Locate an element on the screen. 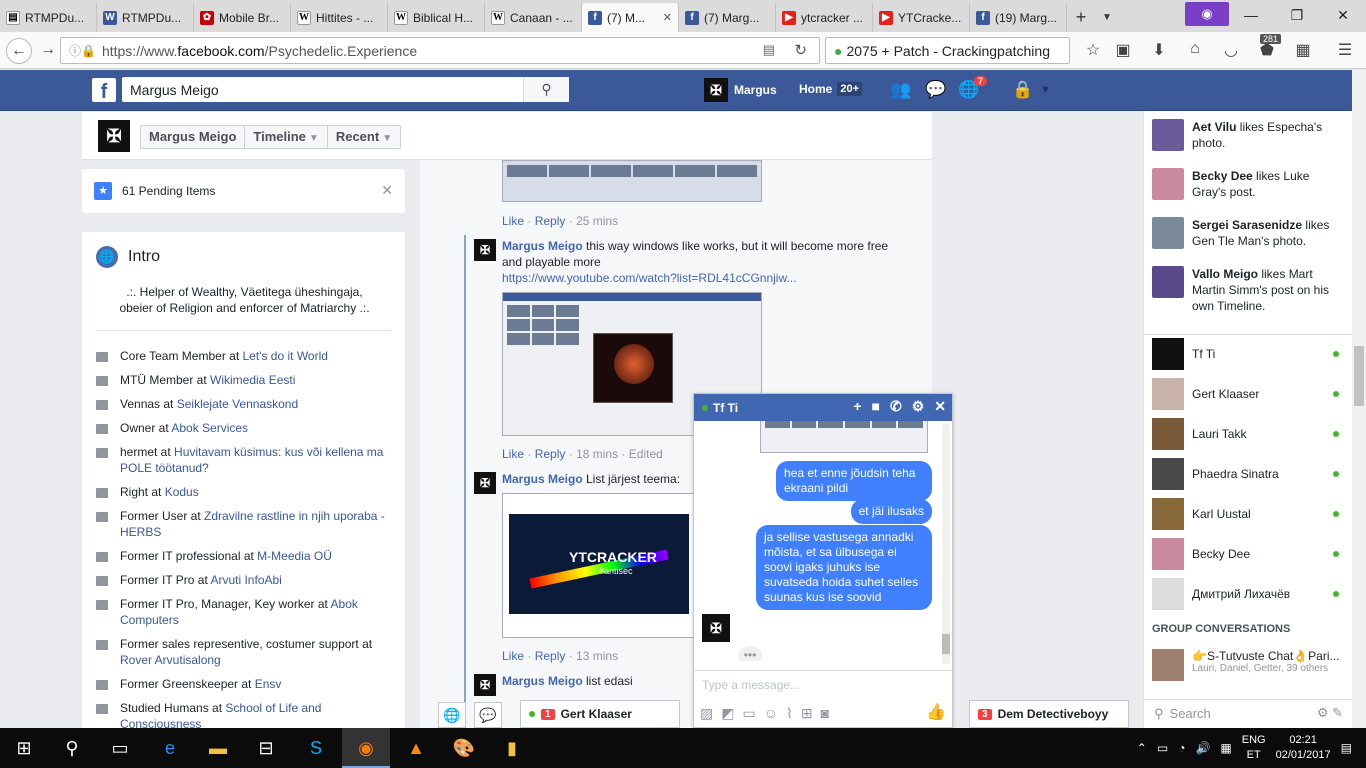 The image size is (1366, 768). start-button: ⊞ is located at coordinates (24, 748).